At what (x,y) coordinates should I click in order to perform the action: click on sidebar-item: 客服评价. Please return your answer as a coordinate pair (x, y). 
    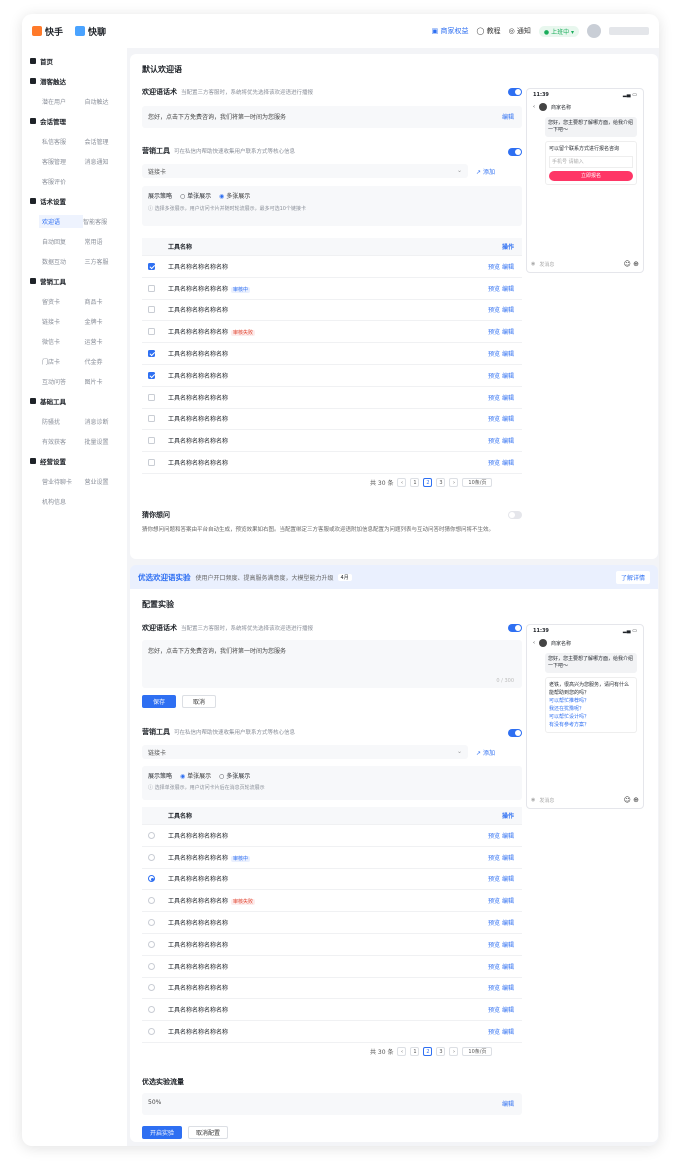
    Looking at the image, I should click on (64, 181).